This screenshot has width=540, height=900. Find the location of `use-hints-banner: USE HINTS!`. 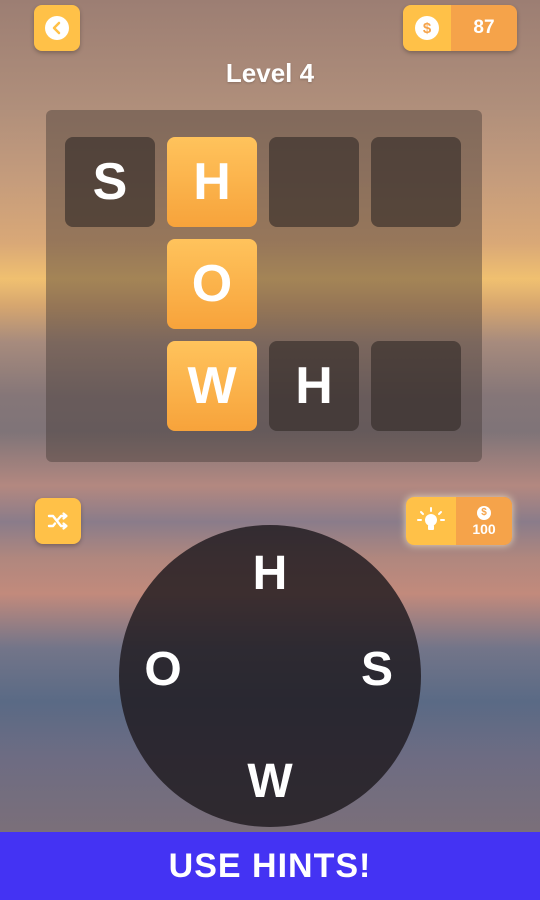

use-hints-banner: USE HINTS! is located at coordinates (270, 866).